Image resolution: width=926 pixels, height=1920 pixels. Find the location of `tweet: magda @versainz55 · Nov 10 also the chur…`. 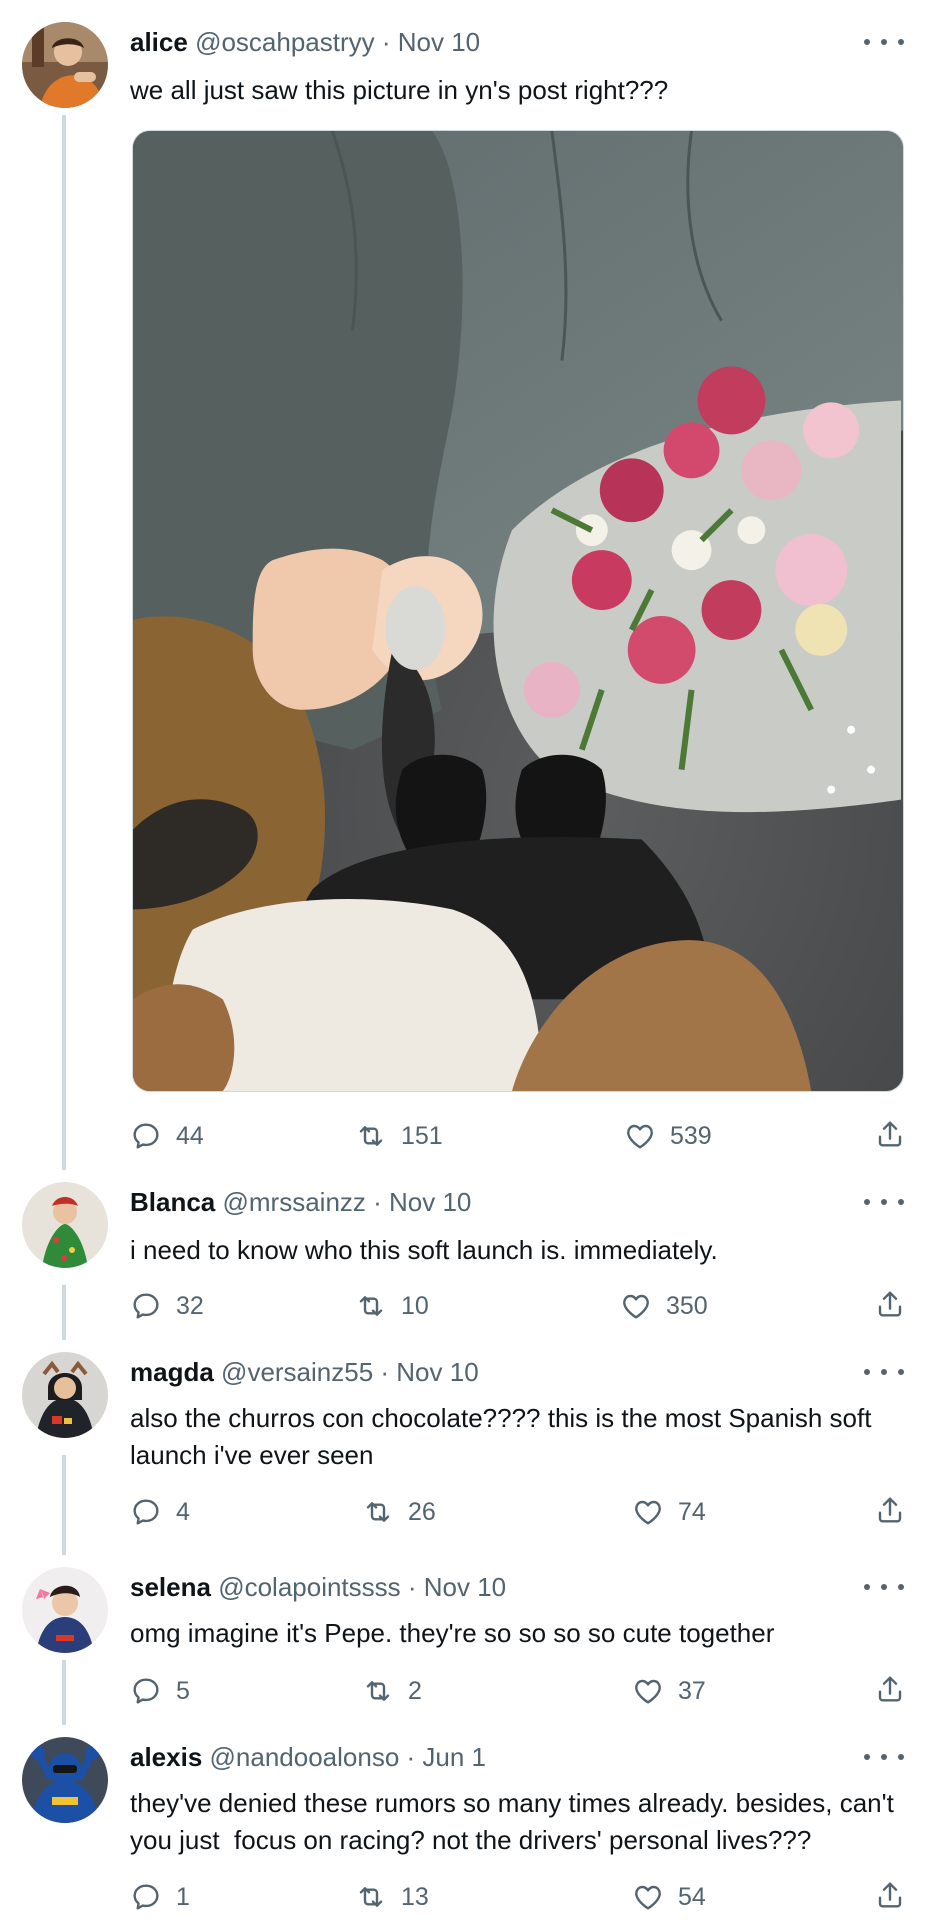

tweet: magda @versainz55 · Nov 10 also the chur… is located at coordinates (463, 1447).